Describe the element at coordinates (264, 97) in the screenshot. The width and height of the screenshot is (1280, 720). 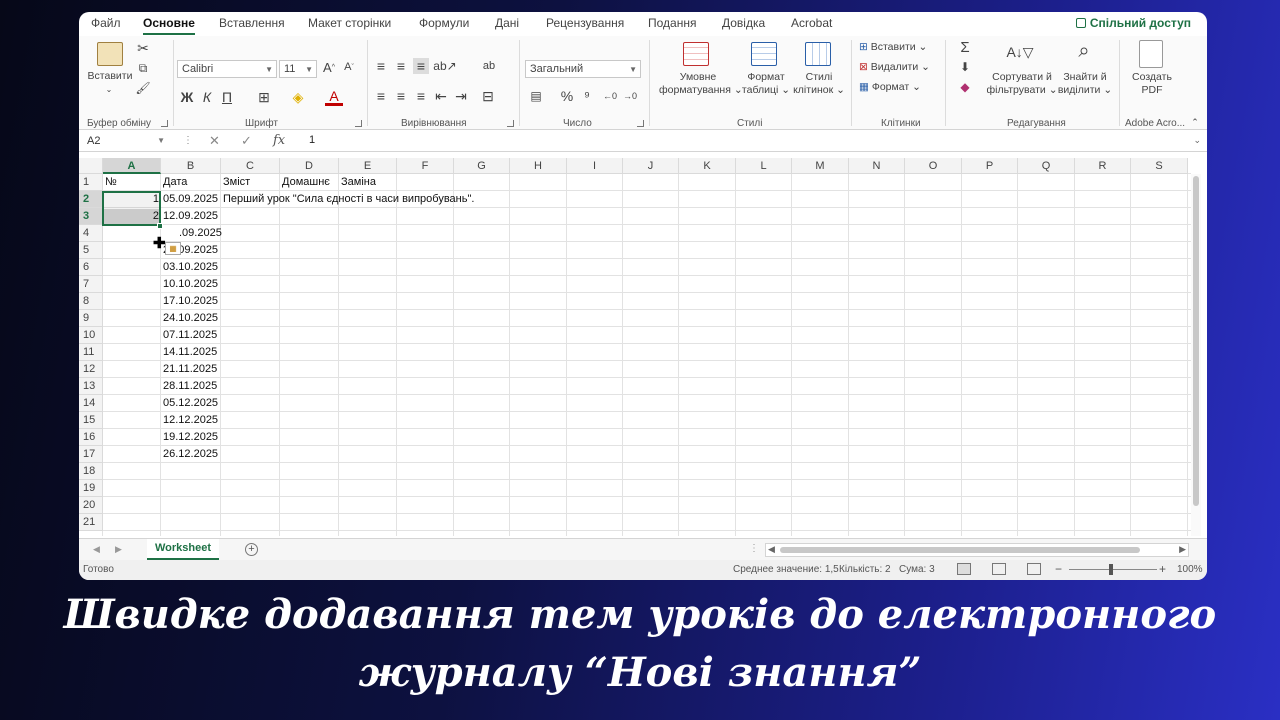
I see `borders-icon: ⊞` at that location.